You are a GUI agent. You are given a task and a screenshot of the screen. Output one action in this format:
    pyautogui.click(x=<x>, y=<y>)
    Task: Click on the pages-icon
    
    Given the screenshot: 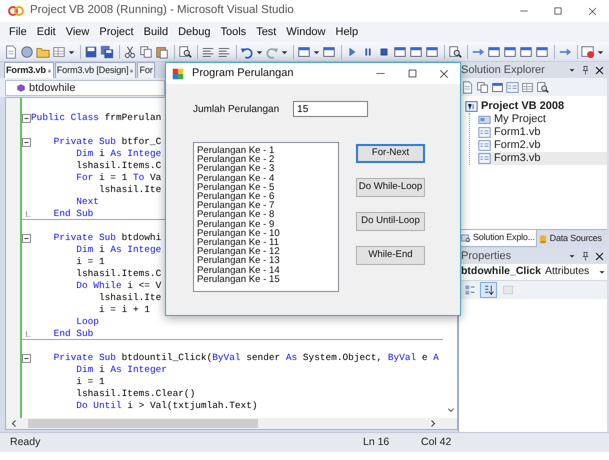 What is the action you would take?
    pyautogui.click(x=508, y=290)
    